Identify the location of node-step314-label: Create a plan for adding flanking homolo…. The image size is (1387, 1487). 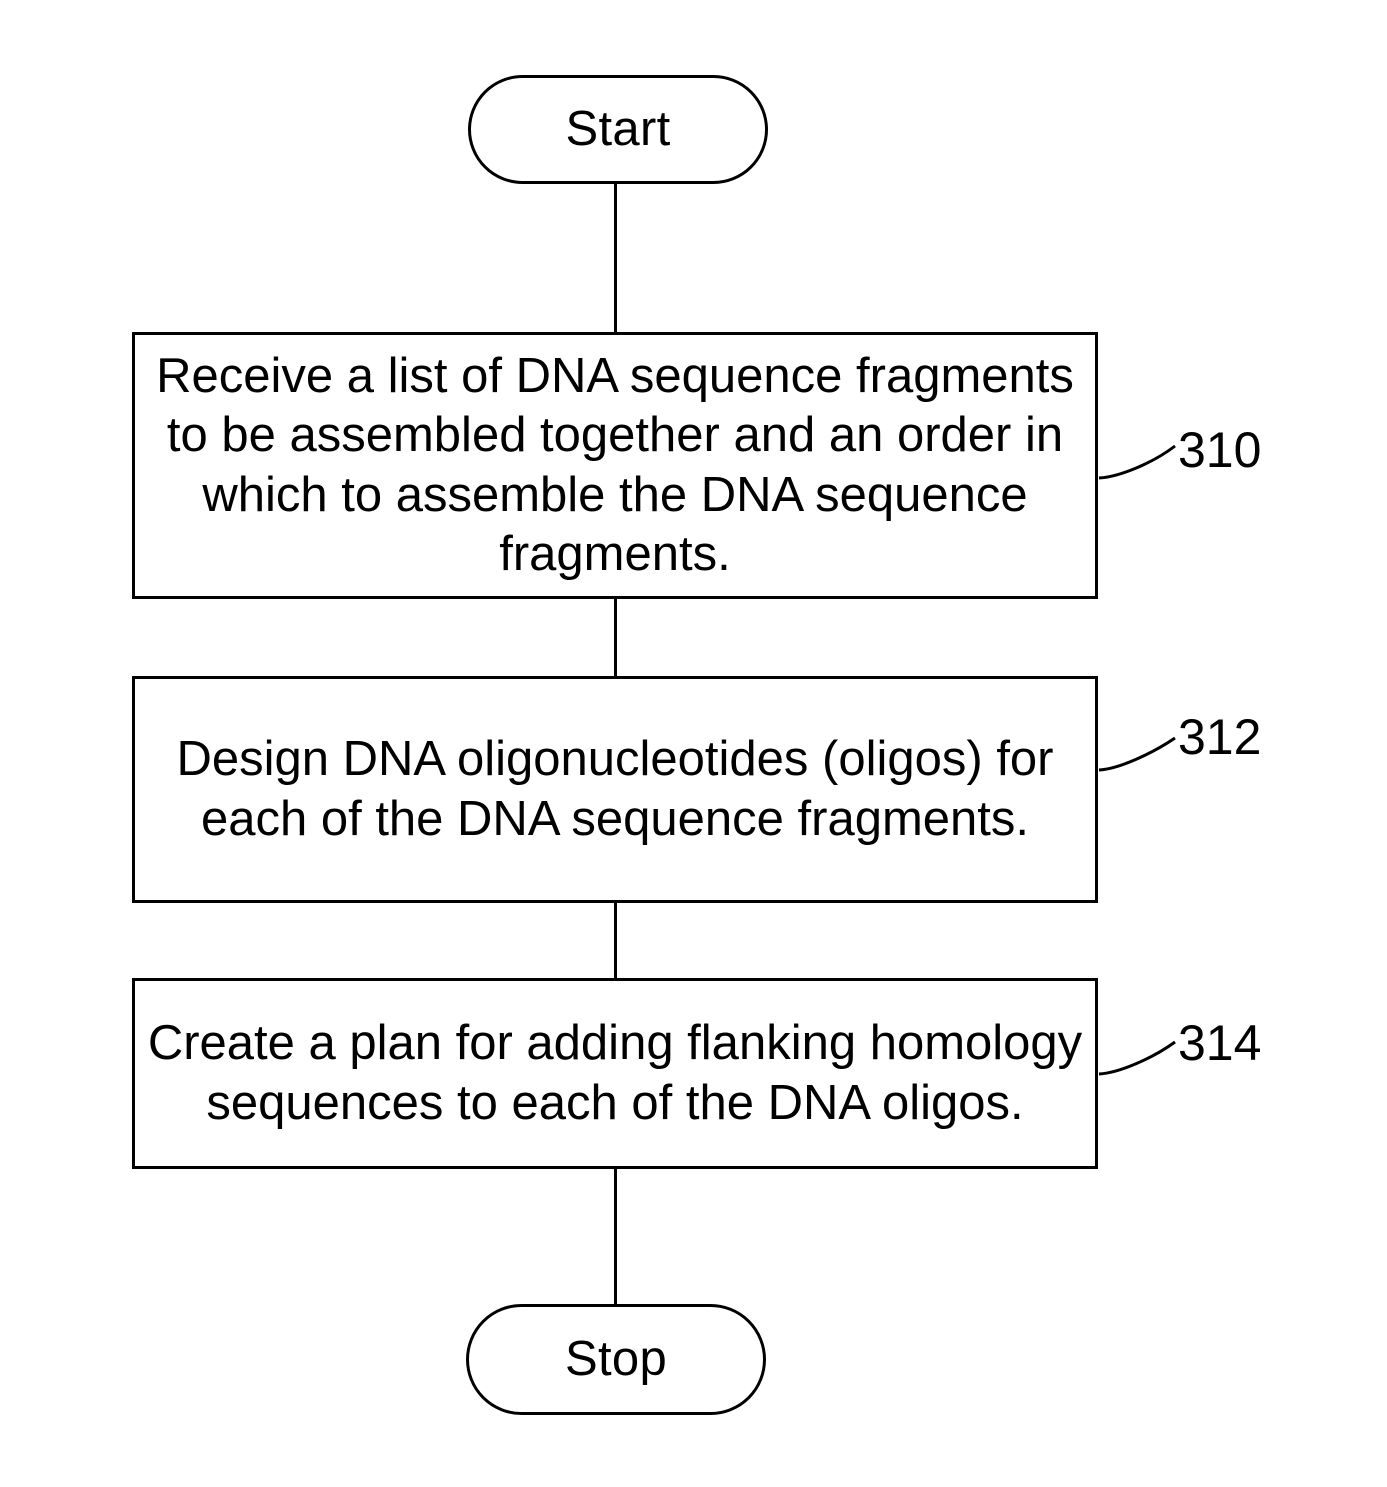
(615, 1073).